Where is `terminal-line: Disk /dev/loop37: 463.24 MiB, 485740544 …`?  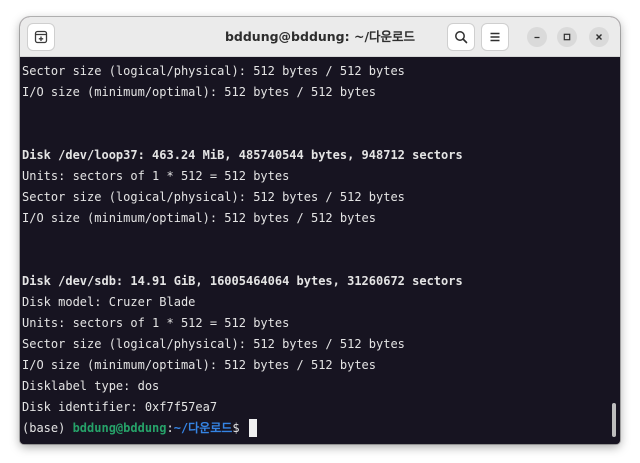
terminal-line: Disk /dev/loop37: 463.24 MiB, 485740544 … is located at coordinates (242, 155).